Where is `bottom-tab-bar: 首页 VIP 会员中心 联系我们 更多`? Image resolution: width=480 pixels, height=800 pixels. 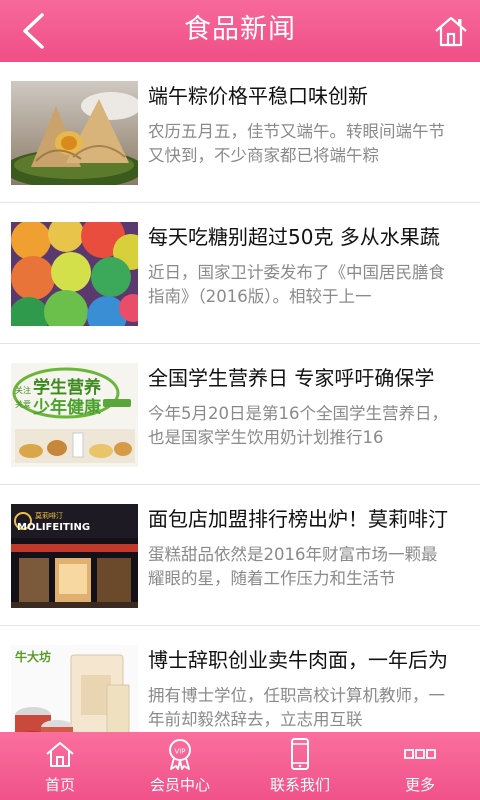 bottom-tab-bar: 首页 VIP 会员中心 联系我们 更多 is located at coordinates (240, 766).